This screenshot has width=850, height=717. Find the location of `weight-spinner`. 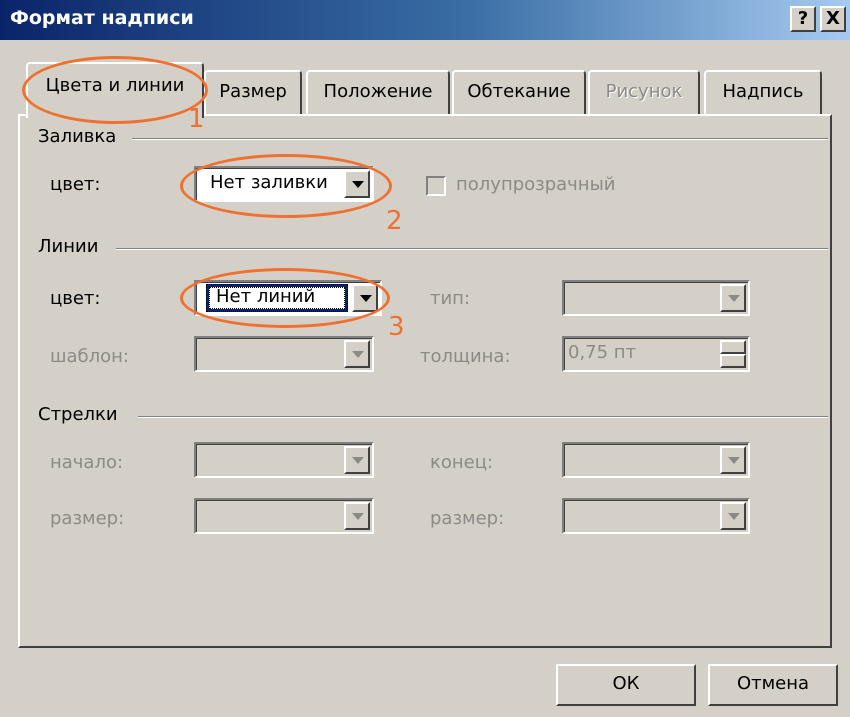

weight-spinner is located at coordinates (733, 354).